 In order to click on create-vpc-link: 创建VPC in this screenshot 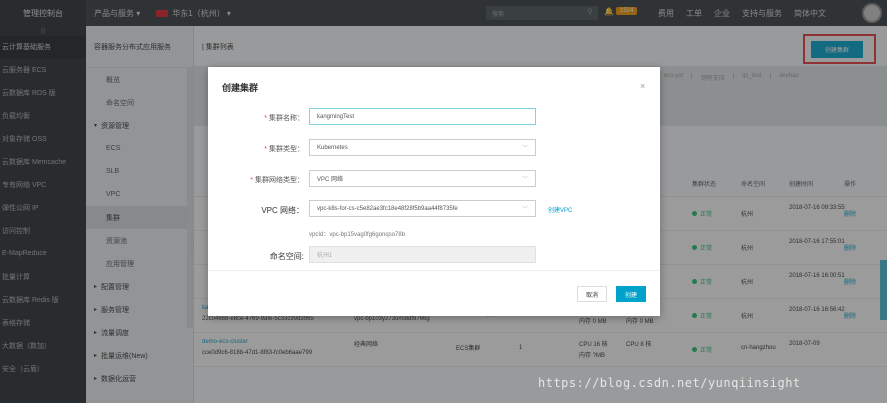, I will do `click(560, 209)`.